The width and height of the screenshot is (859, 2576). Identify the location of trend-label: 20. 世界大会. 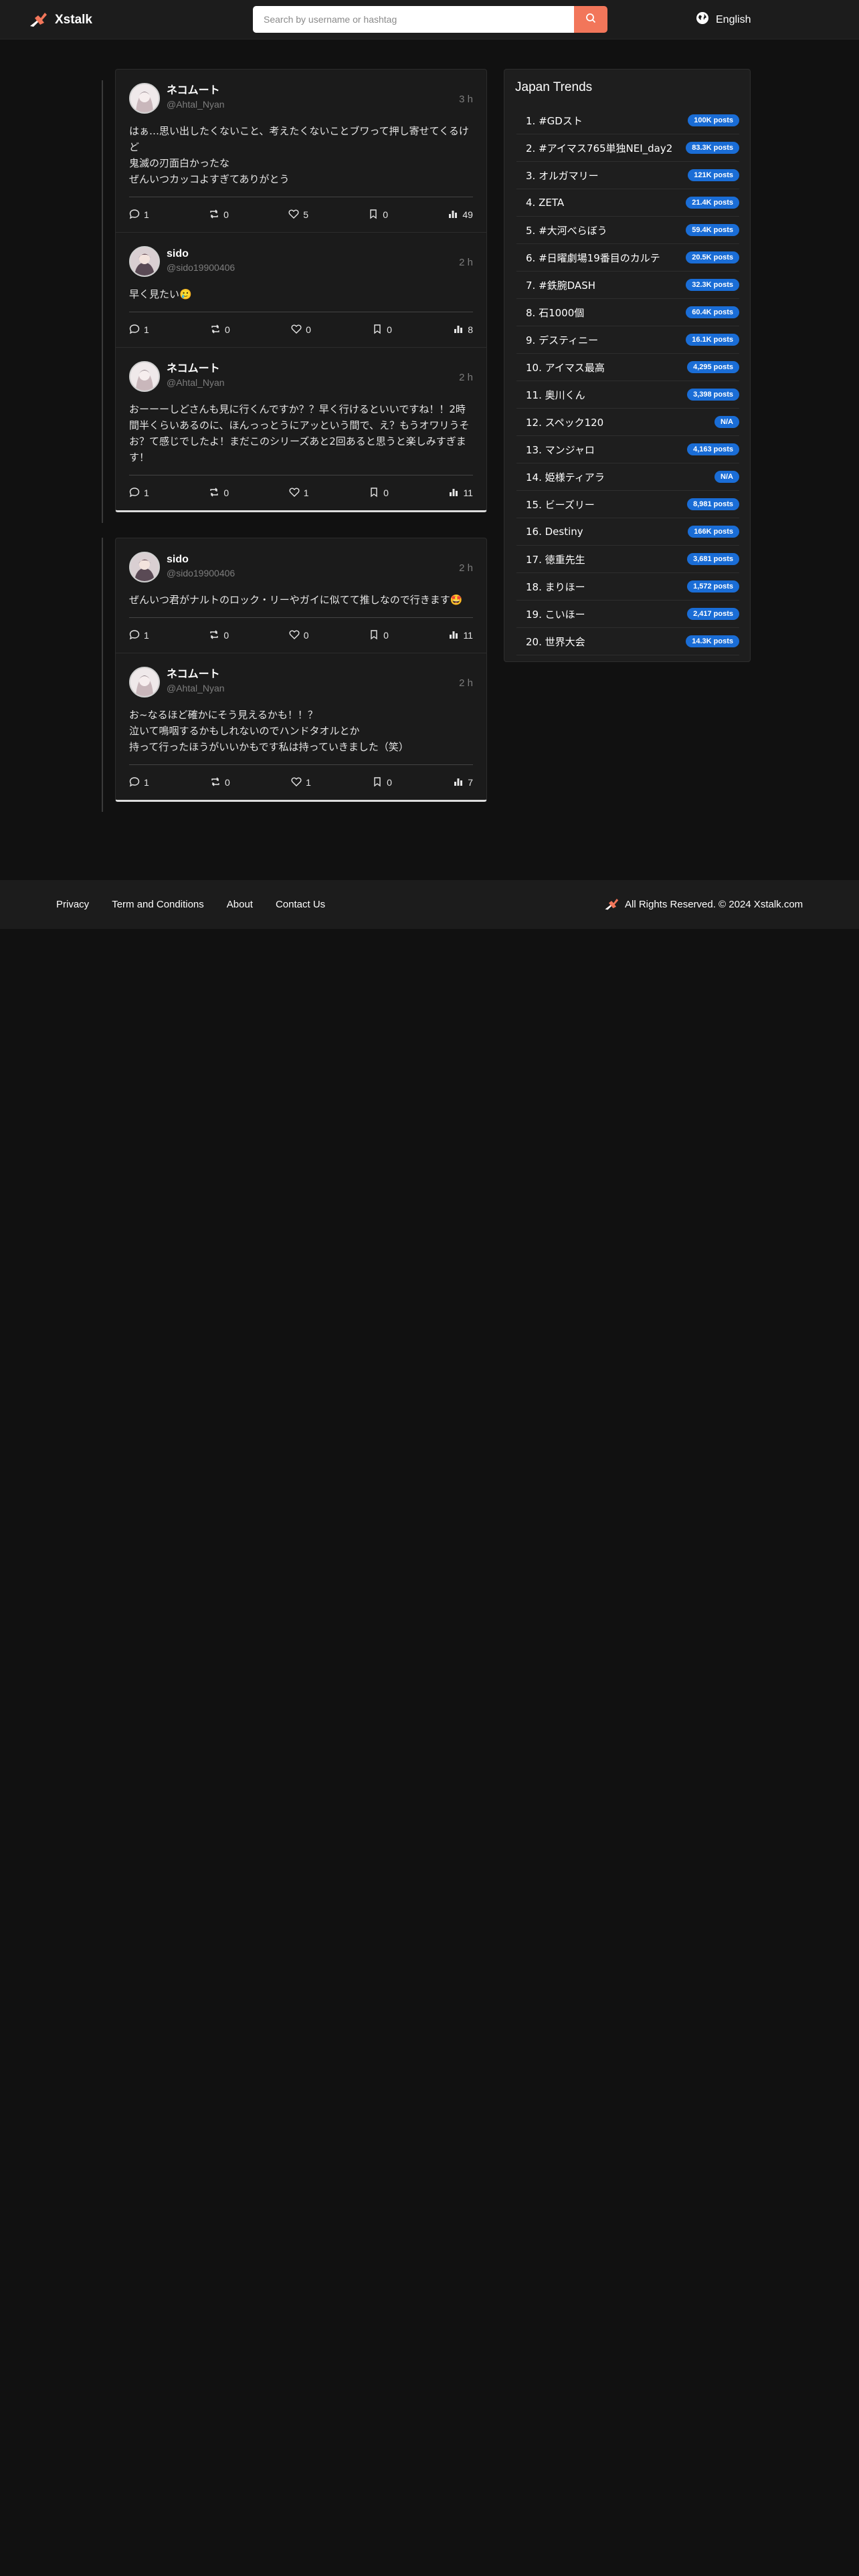
(555, 641).